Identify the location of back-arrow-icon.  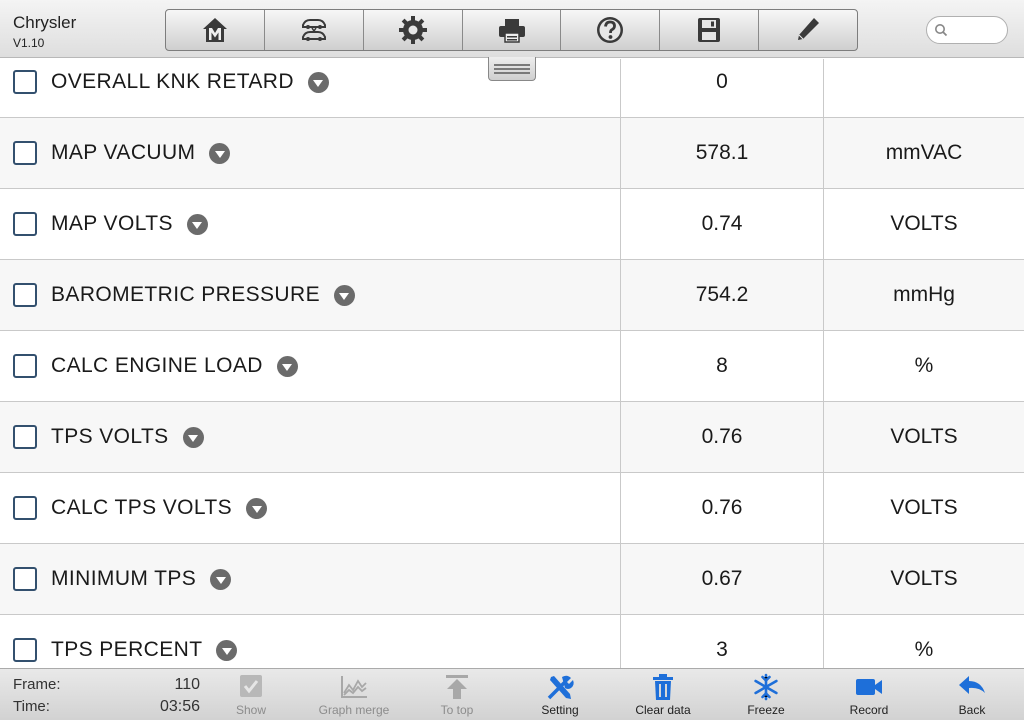
(972, 685).